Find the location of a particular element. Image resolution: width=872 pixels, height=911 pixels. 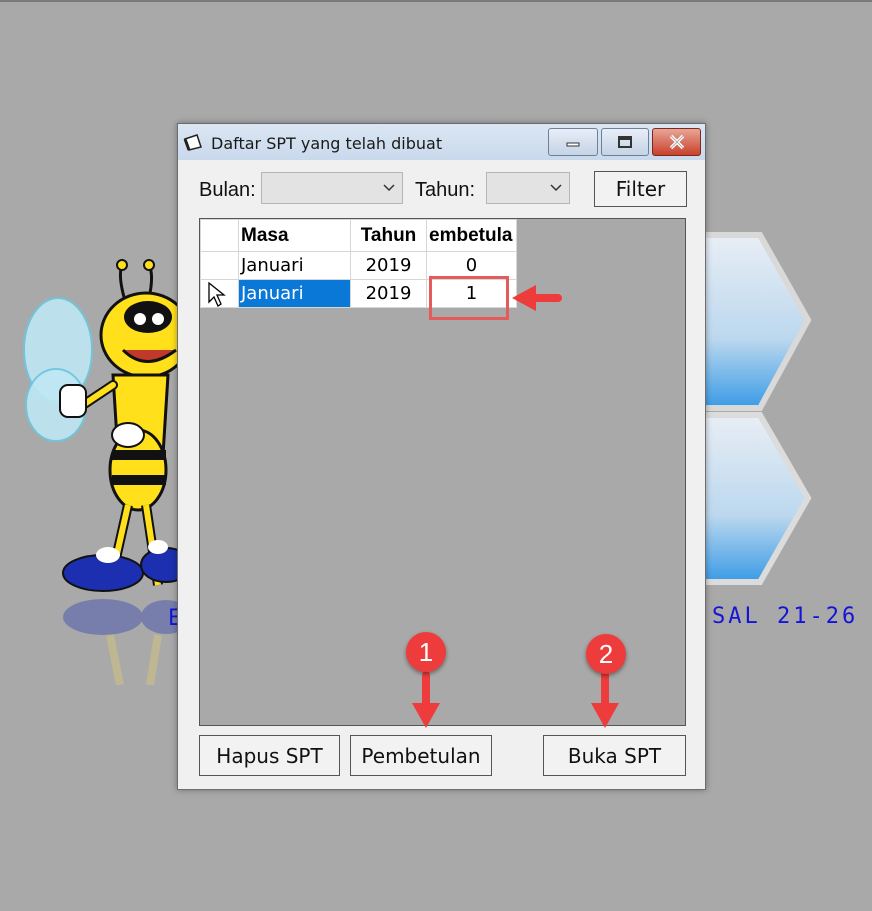

minimize-icon is located at coordinates (573, 144).